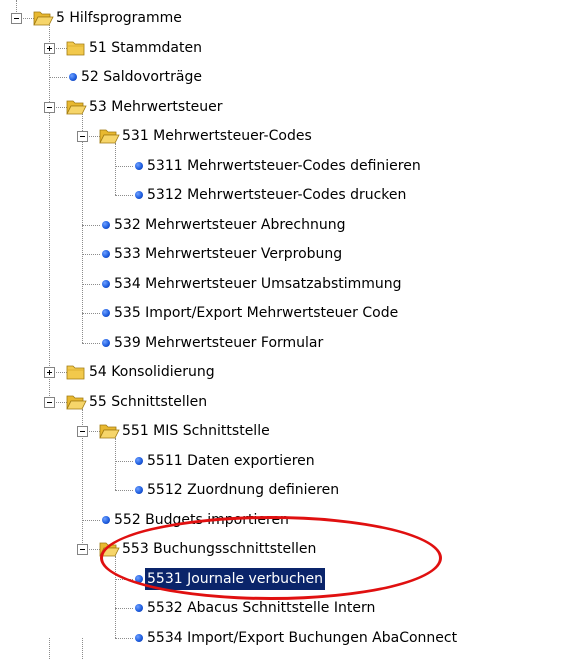 The height and width of the screenshot is (659, 563). What do you see at coordinates (261, 608) in the screenshot?
I see `tree-item-label: 5532 Abacus Schnittstelle Intern` at bounding box center [261, 608].